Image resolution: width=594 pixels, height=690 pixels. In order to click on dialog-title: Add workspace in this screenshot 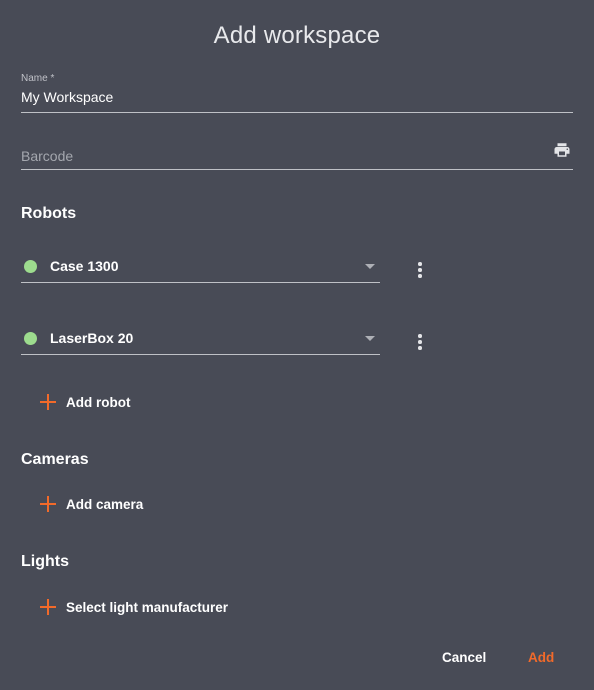, I will do `click(297, 35)`.